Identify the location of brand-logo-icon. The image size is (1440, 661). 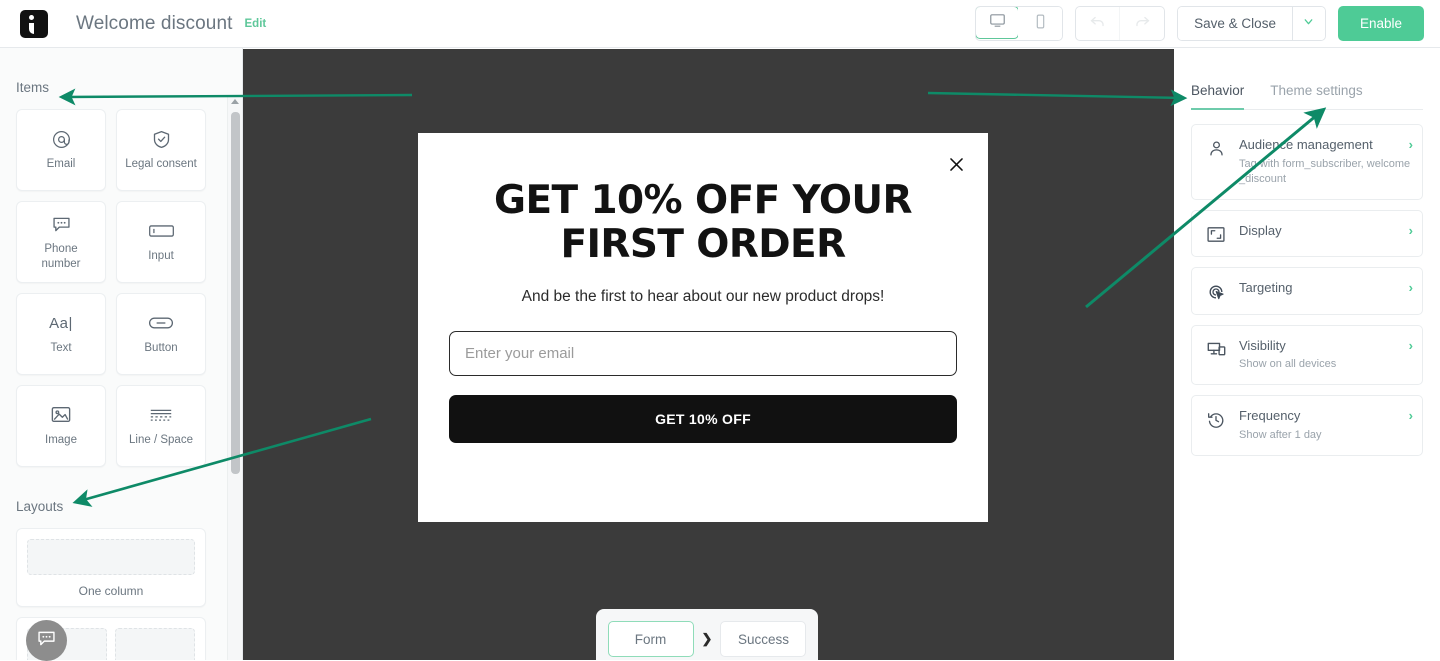
(34, 24).